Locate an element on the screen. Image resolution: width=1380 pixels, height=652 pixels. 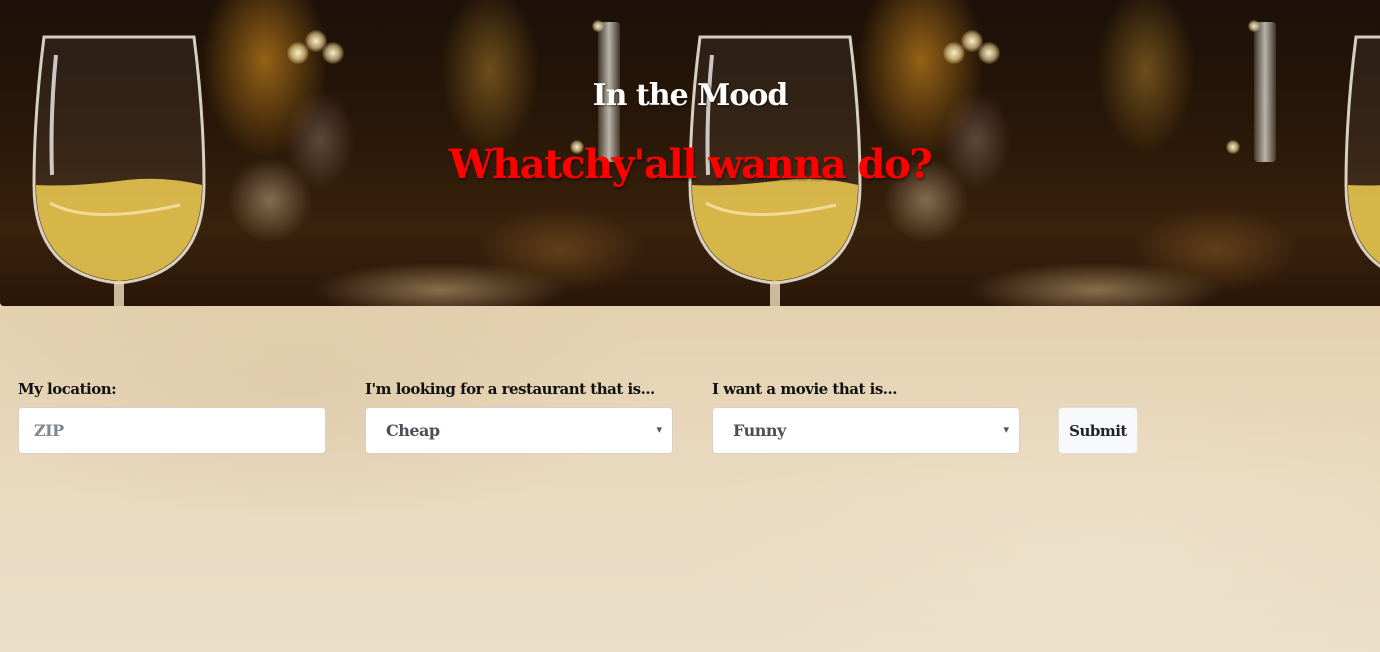
site-title: In the Mood is located at coordinates (690, 95).